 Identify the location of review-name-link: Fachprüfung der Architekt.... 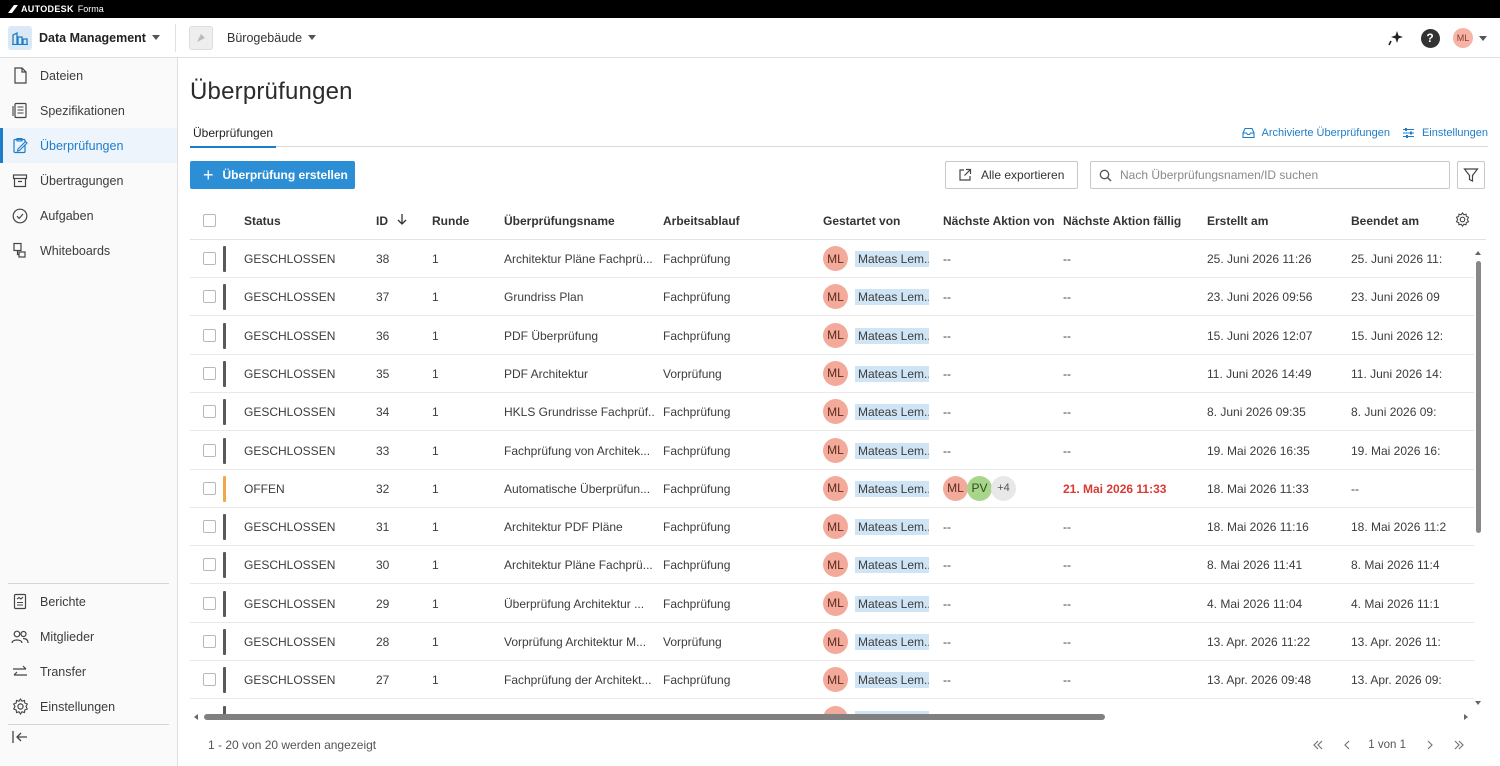
(579, 680).